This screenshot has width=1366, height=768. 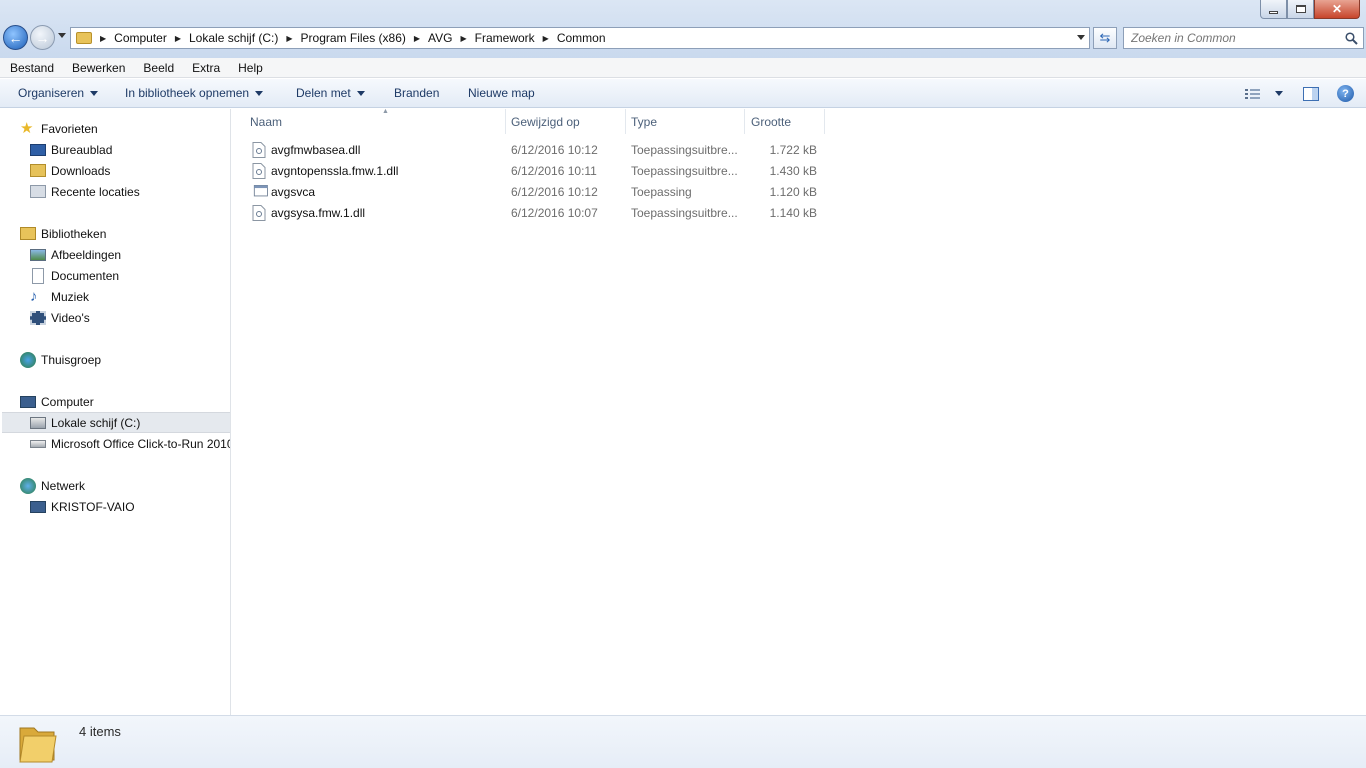 I want to click on nav-homegroup: Thuisgroep, so click(x=60, y=359).